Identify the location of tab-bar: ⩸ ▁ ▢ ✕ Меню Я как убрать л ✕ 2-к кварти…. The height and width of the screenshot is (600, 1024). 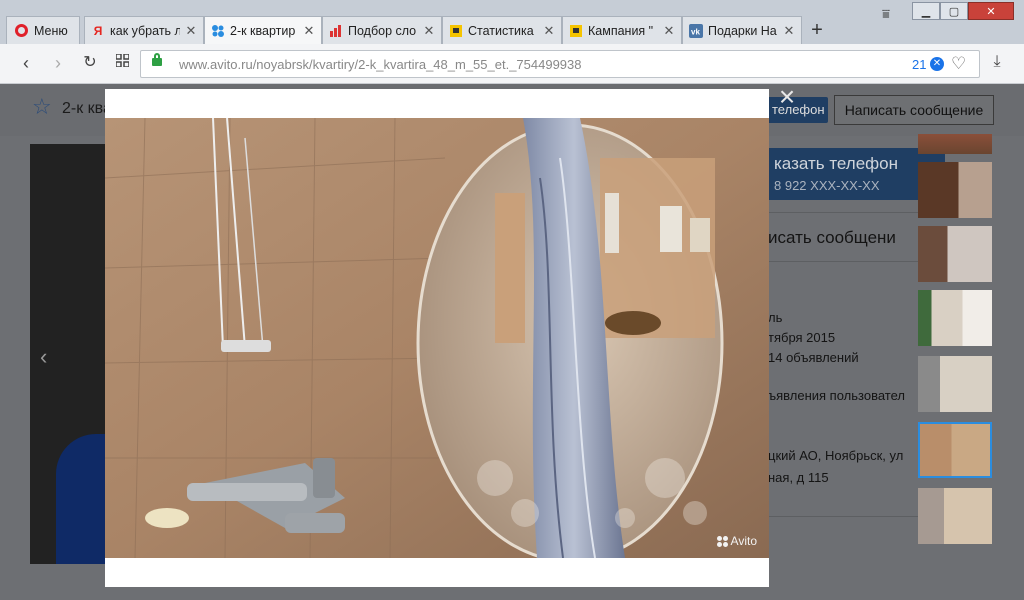
(512, 22).